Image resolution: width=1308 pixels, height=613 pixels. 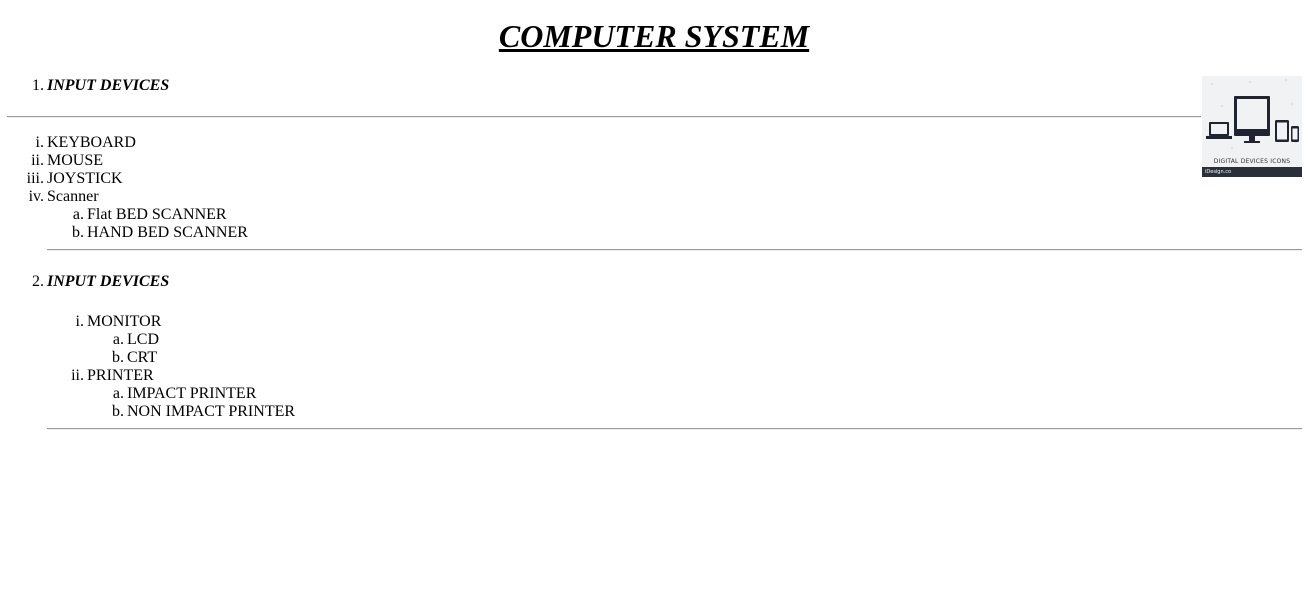 What do you see at coordinates (35, 178) in the screenshot?
I see `list-marker: iii.` at bounding box center [35, 178].